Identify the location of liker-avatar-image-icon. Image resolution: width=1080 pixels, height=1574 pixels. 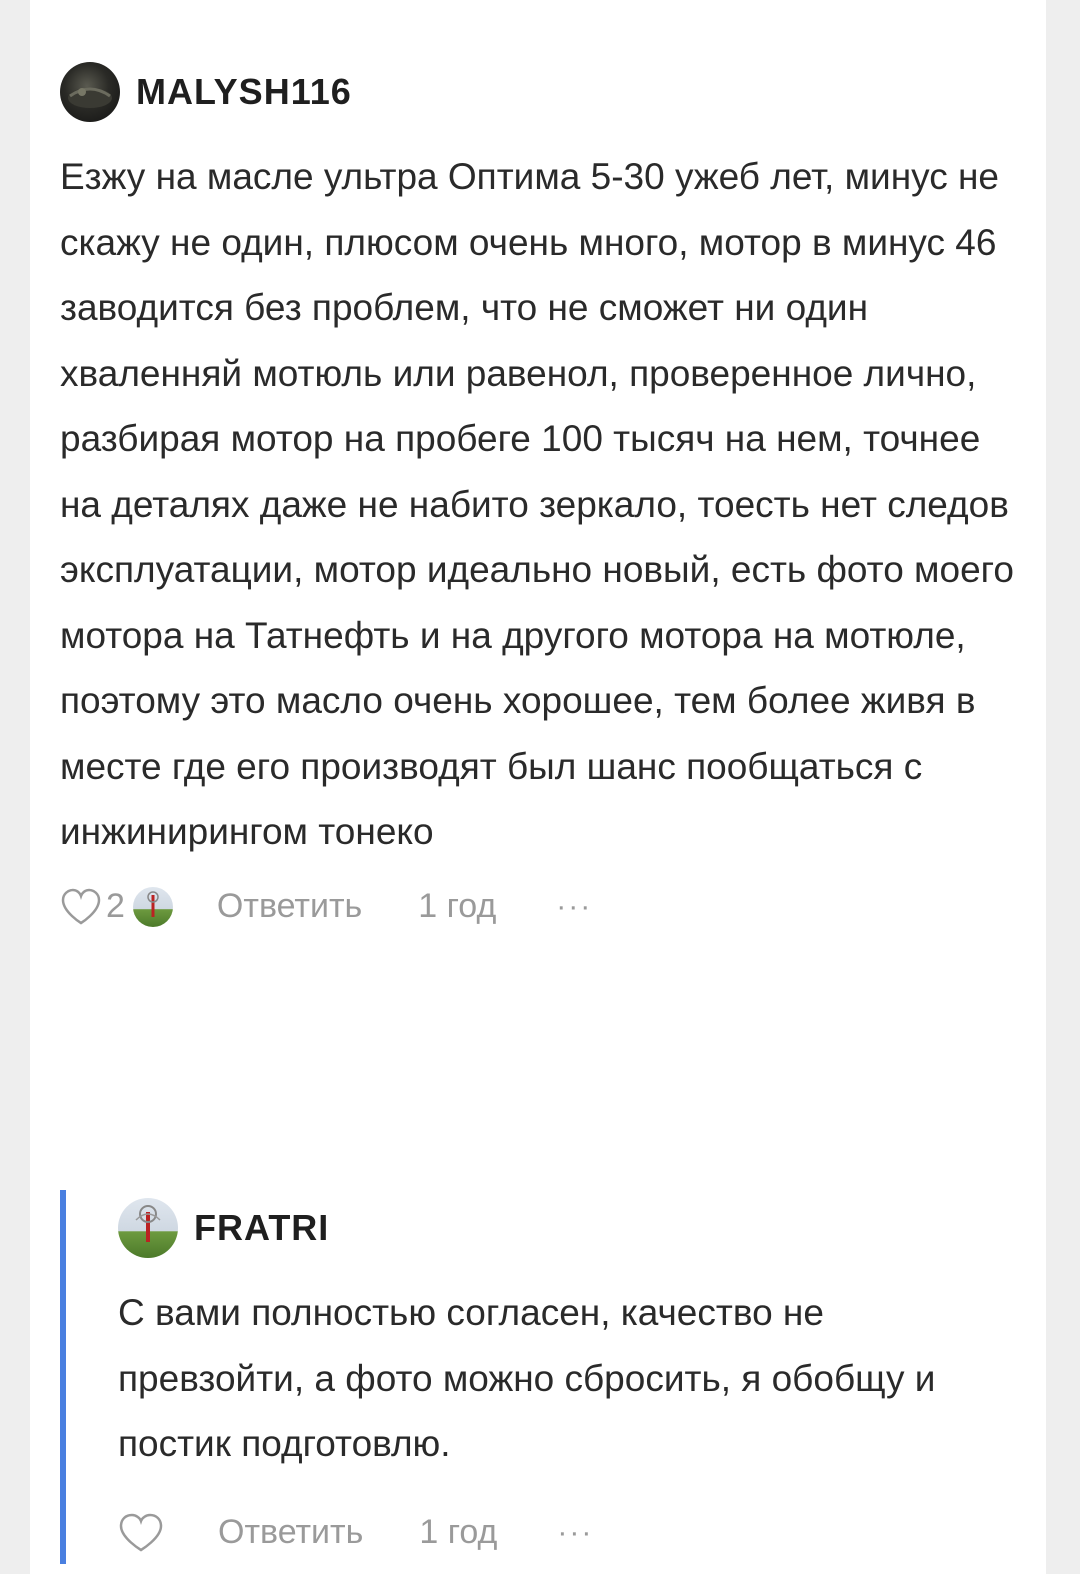
(153, 903).